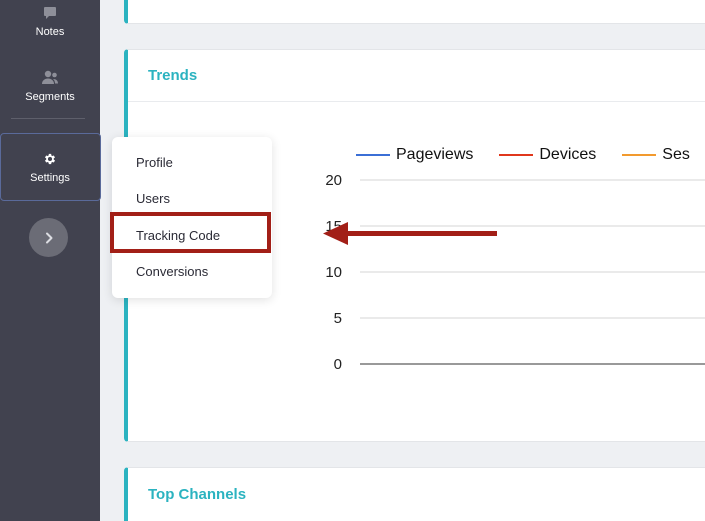 This screenshot has height=521, width=705. What do you see at coordinates (50, 159) in the screenshot?
I see `gear-icon` at bounding box center [50, 159].